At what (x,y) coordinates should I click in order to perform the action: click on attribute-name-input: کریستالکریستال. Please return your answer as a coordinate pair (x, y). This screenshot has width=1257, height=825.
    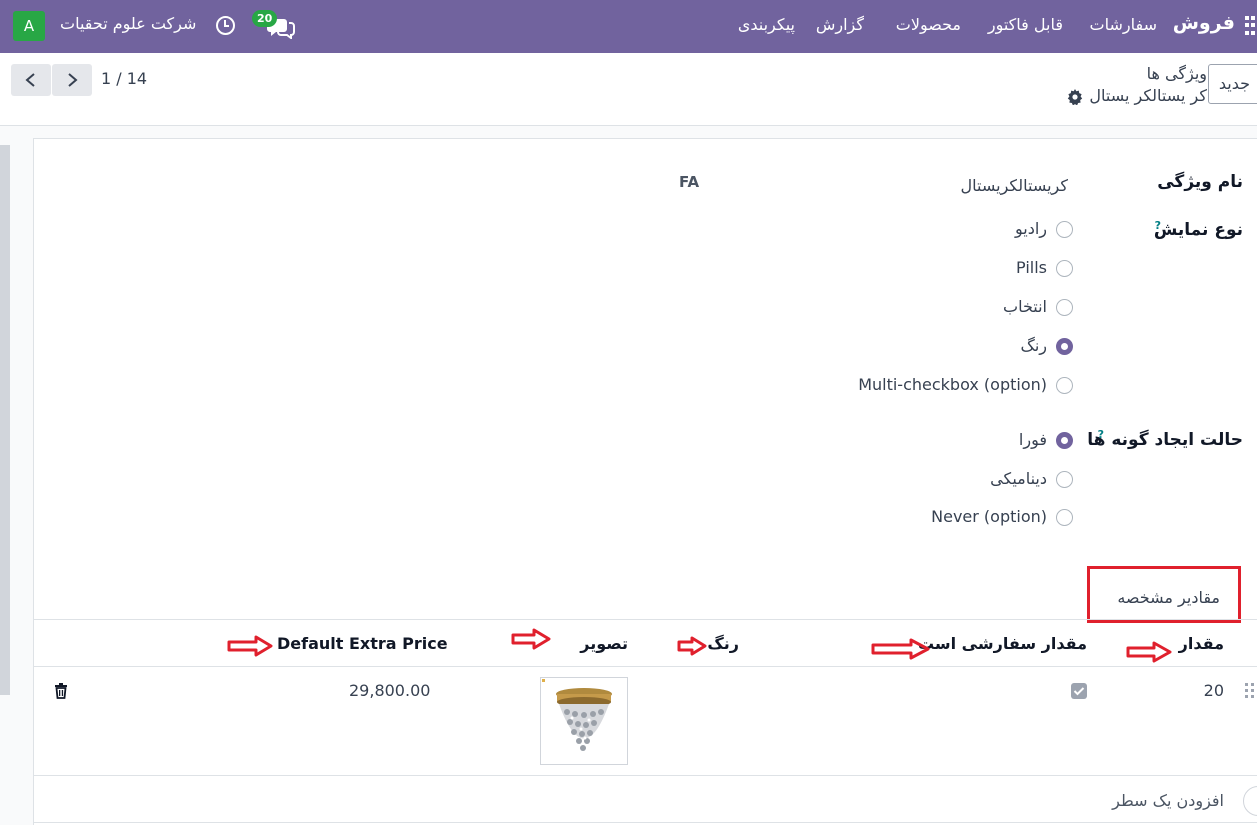
    Looking at the image, I should click on (1014, 185).